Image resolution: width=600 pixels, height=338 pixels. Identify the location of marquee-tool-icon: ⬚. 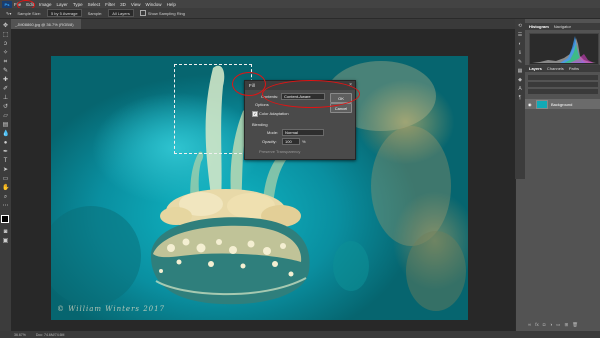
(5, 35).